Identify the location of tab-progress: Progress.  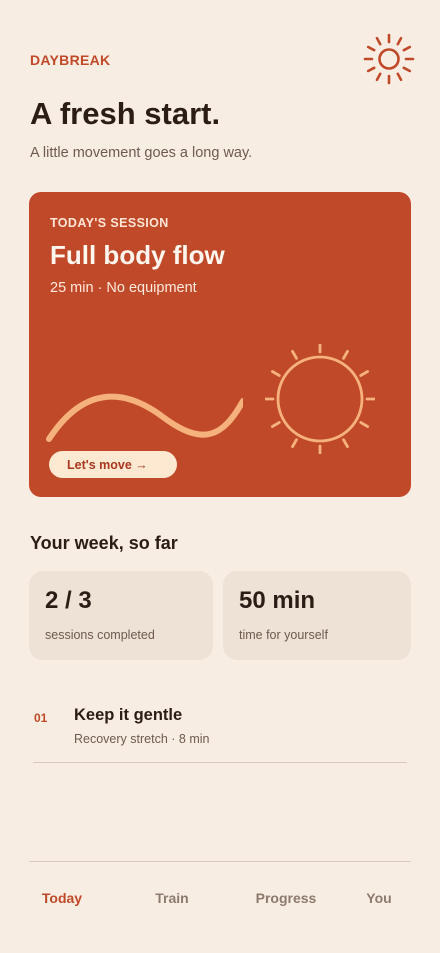
(286, 898).